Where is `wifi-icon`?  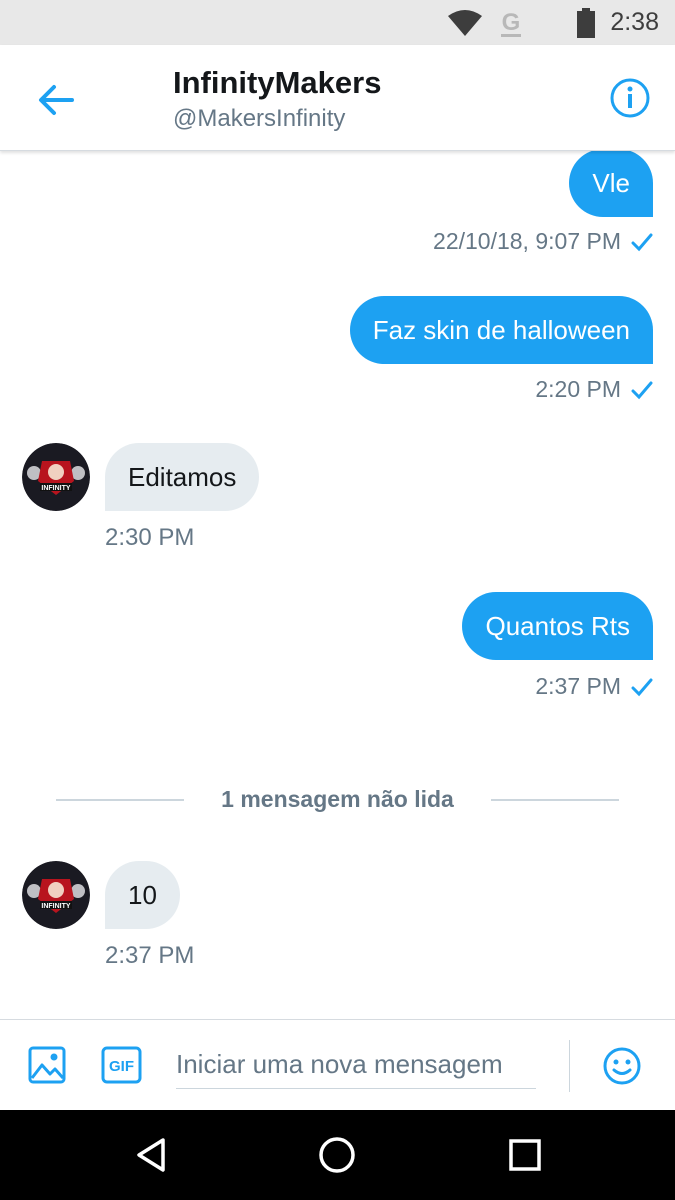 wifi-icon is located at coordinates (465, 23).